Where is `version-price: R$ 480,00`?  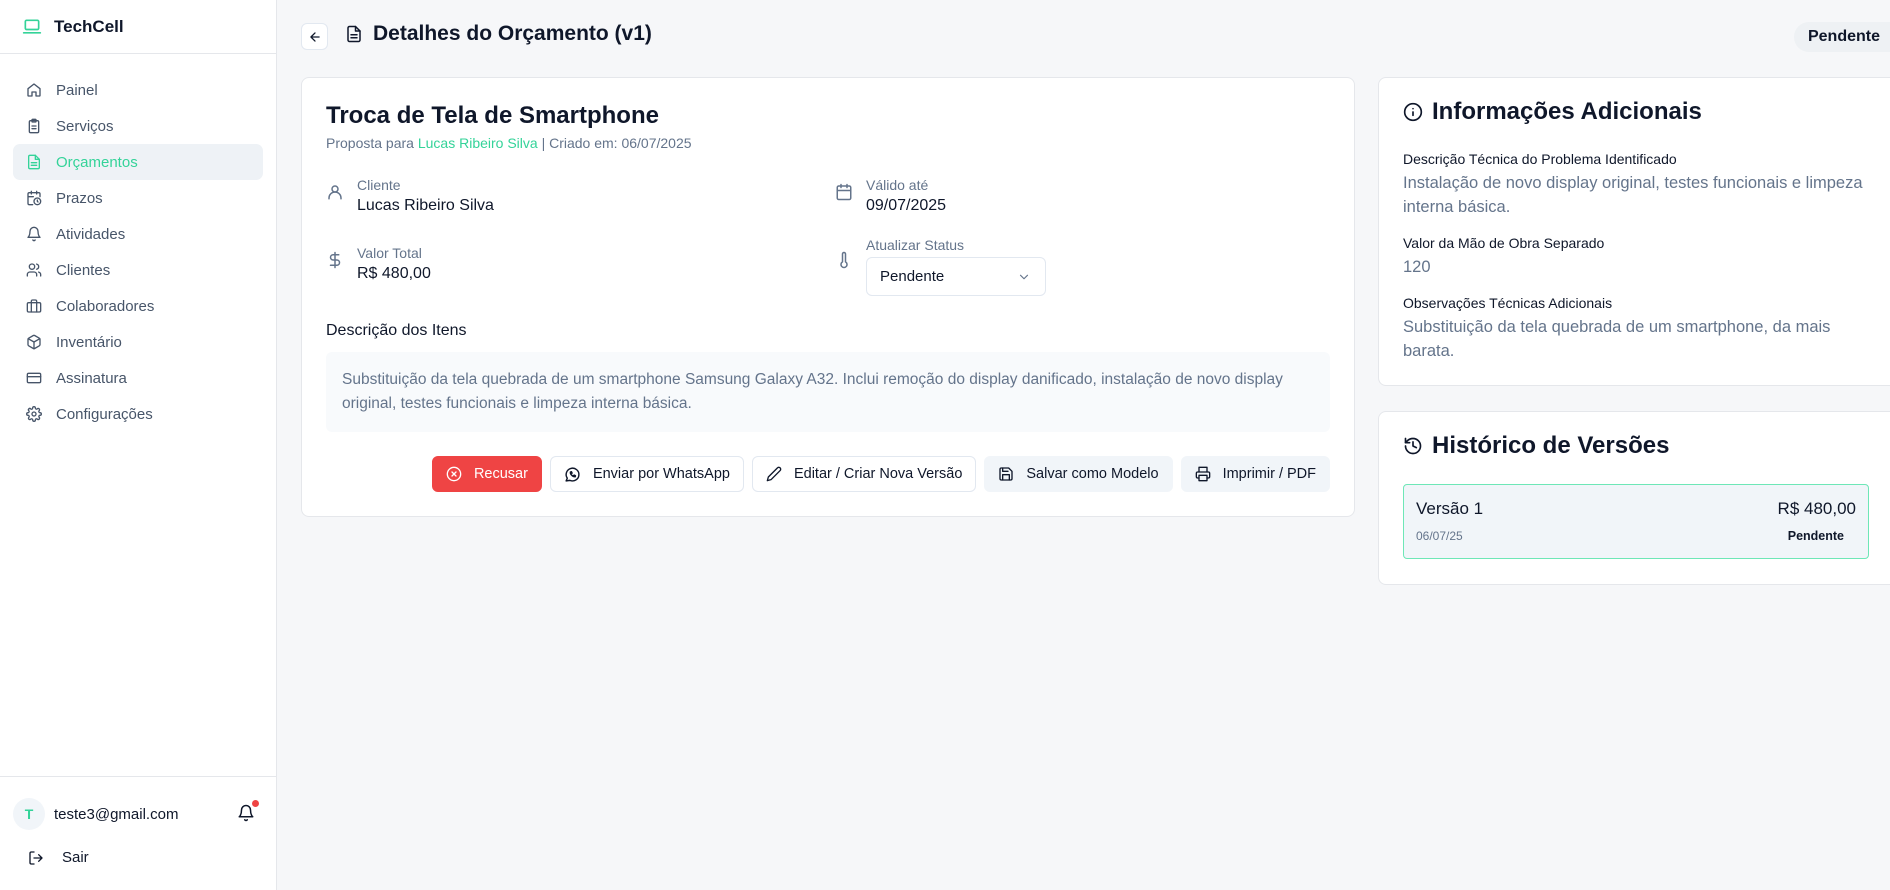
version-price: R$ 480,00 is located at coordinates (1816, 508).